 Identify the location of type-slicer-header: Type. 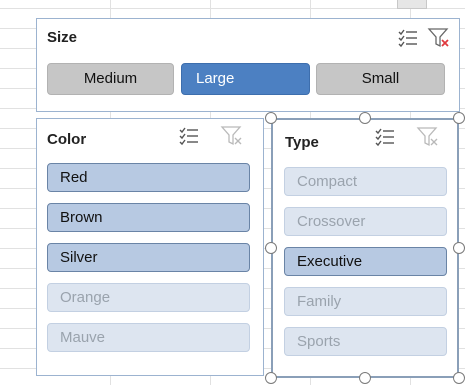
(365, 138).